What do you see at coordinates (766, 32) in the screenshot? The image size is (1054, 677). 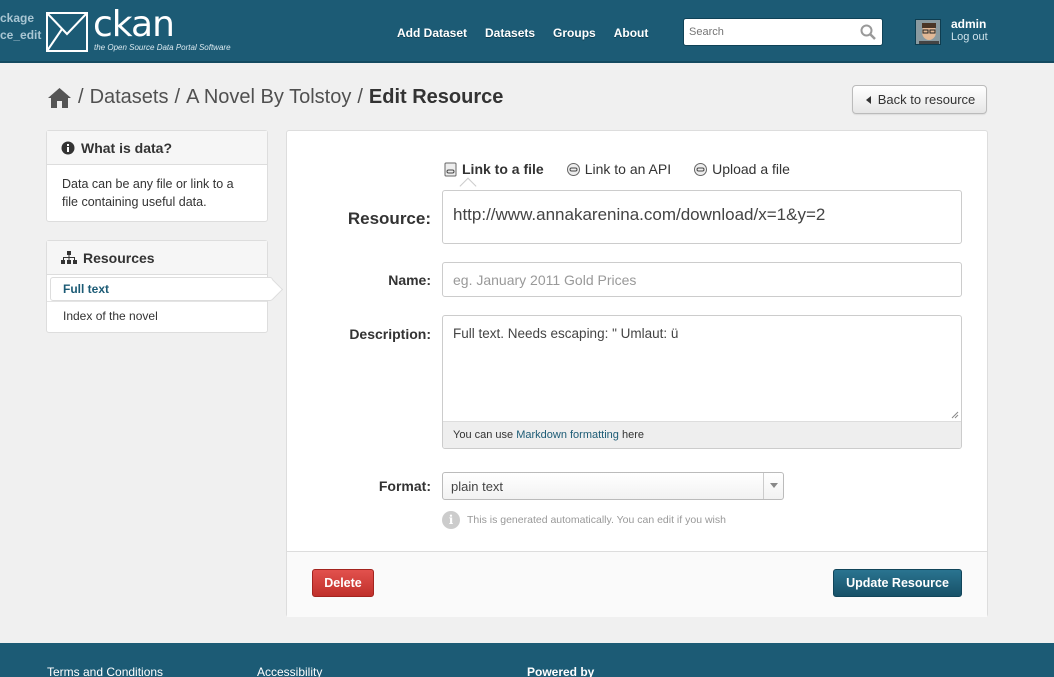 I see `search-input` at bounding box center [766, 32].